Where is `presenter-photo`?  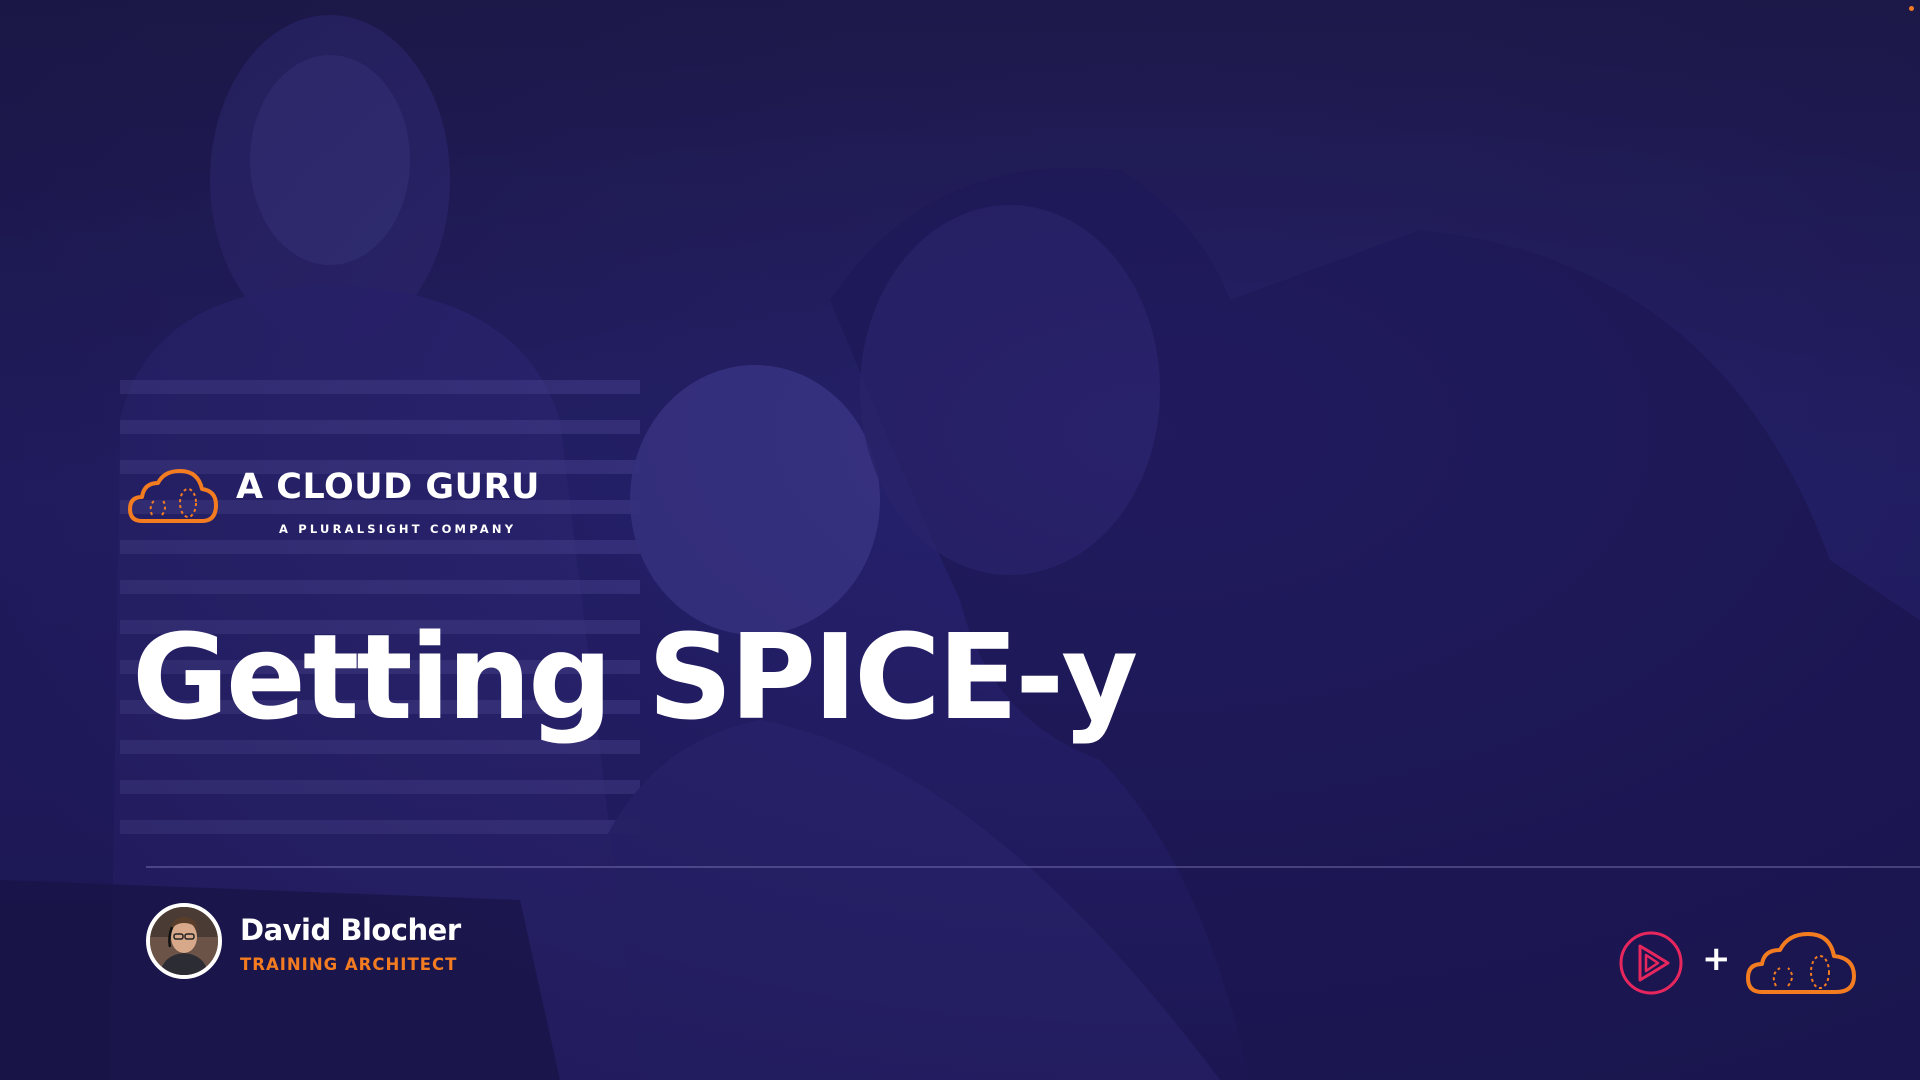
presenter-photo is located at coordinates (184, 941).